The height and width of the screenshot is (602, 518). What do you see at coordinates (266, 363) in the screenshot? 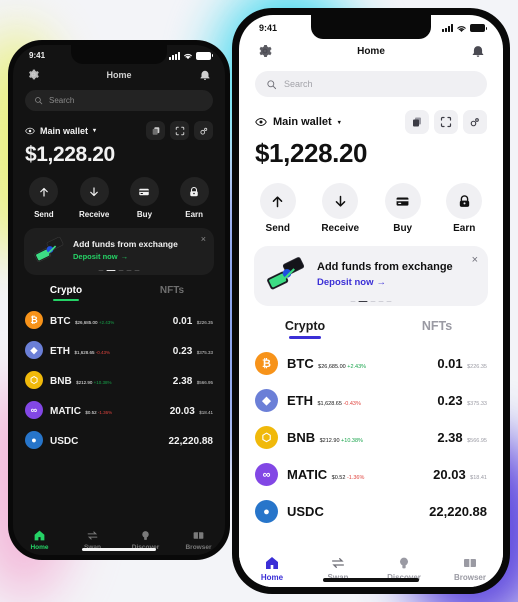
I see `btc-icon: ₿` at bounding box center [266, 363].